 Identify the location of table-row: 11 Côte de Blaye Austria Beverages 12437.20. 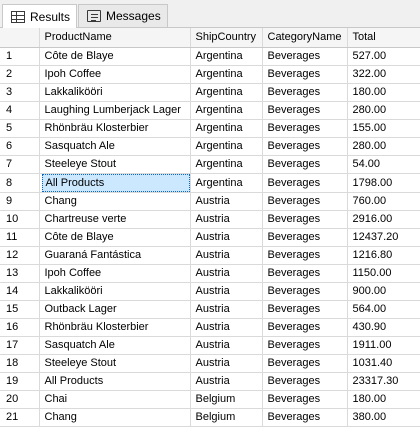
(210, 237).